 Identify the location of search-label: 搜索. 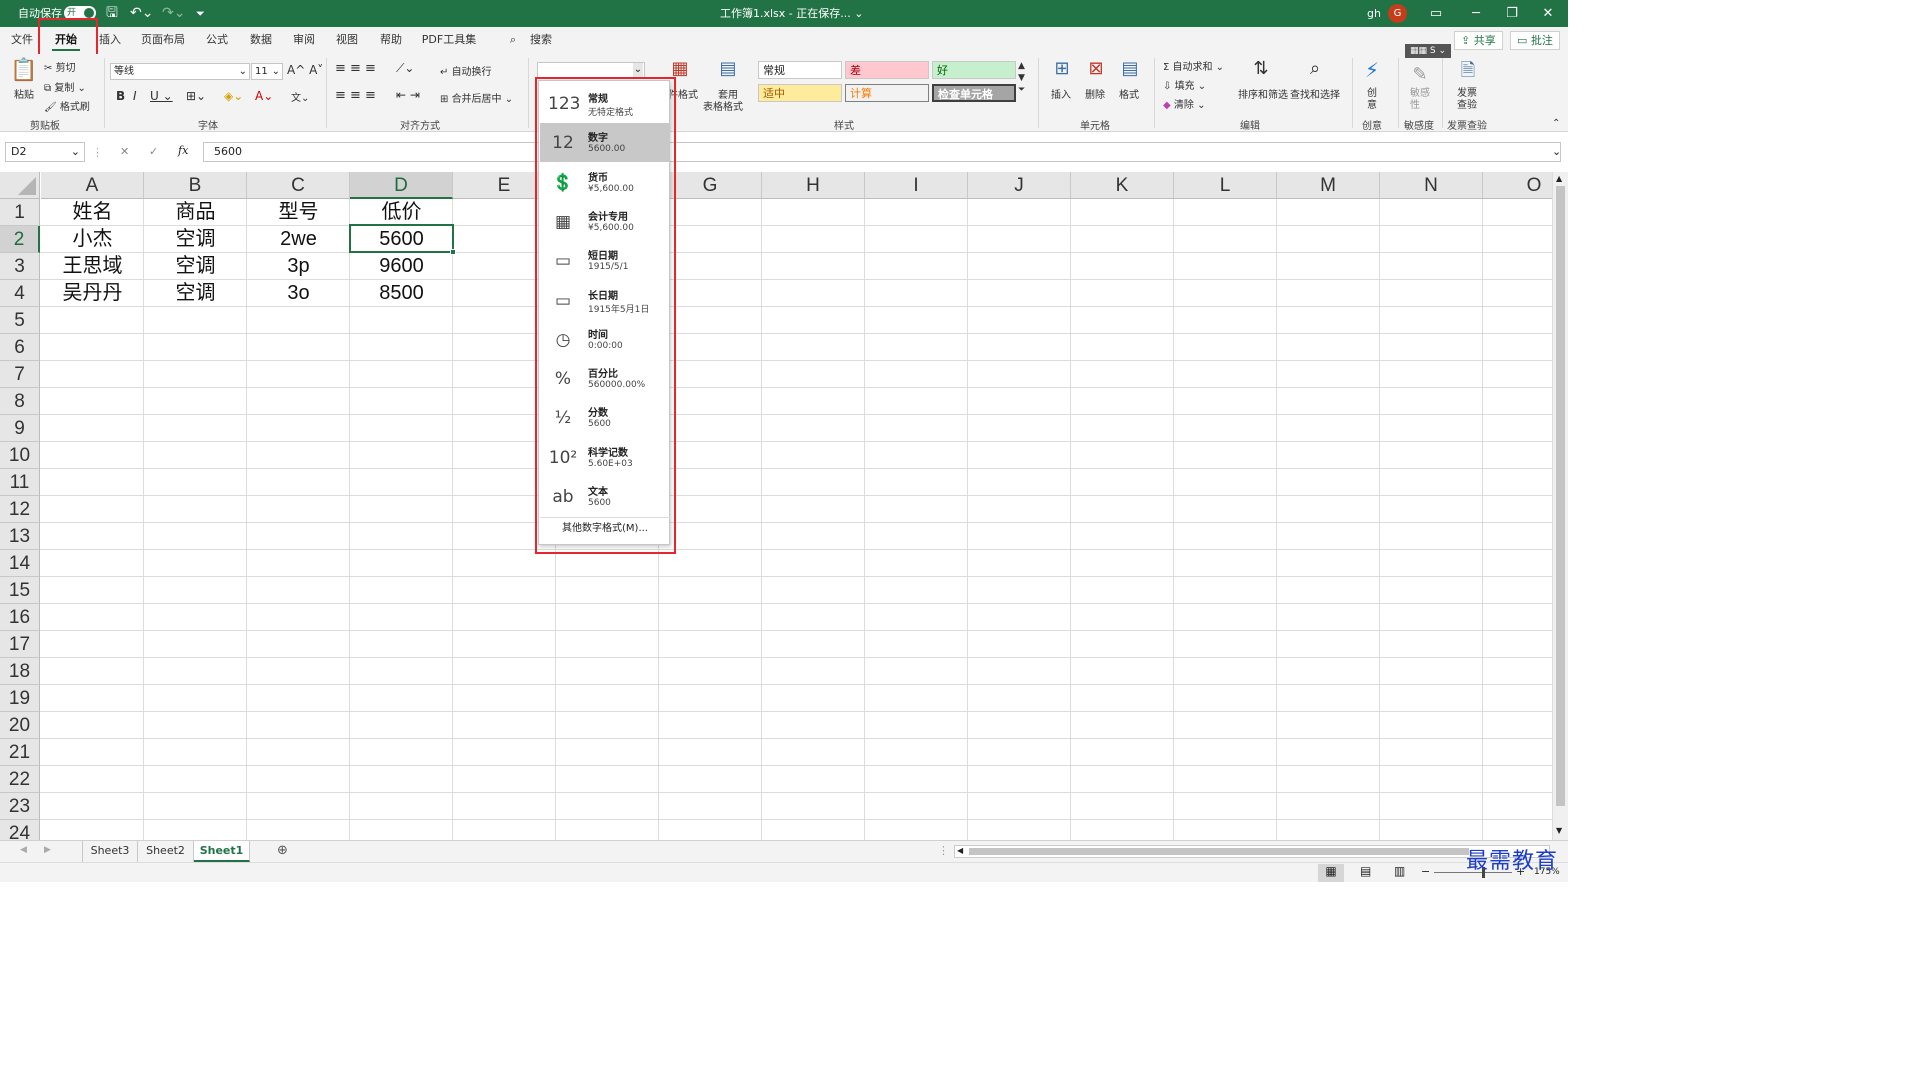
(541, 40).